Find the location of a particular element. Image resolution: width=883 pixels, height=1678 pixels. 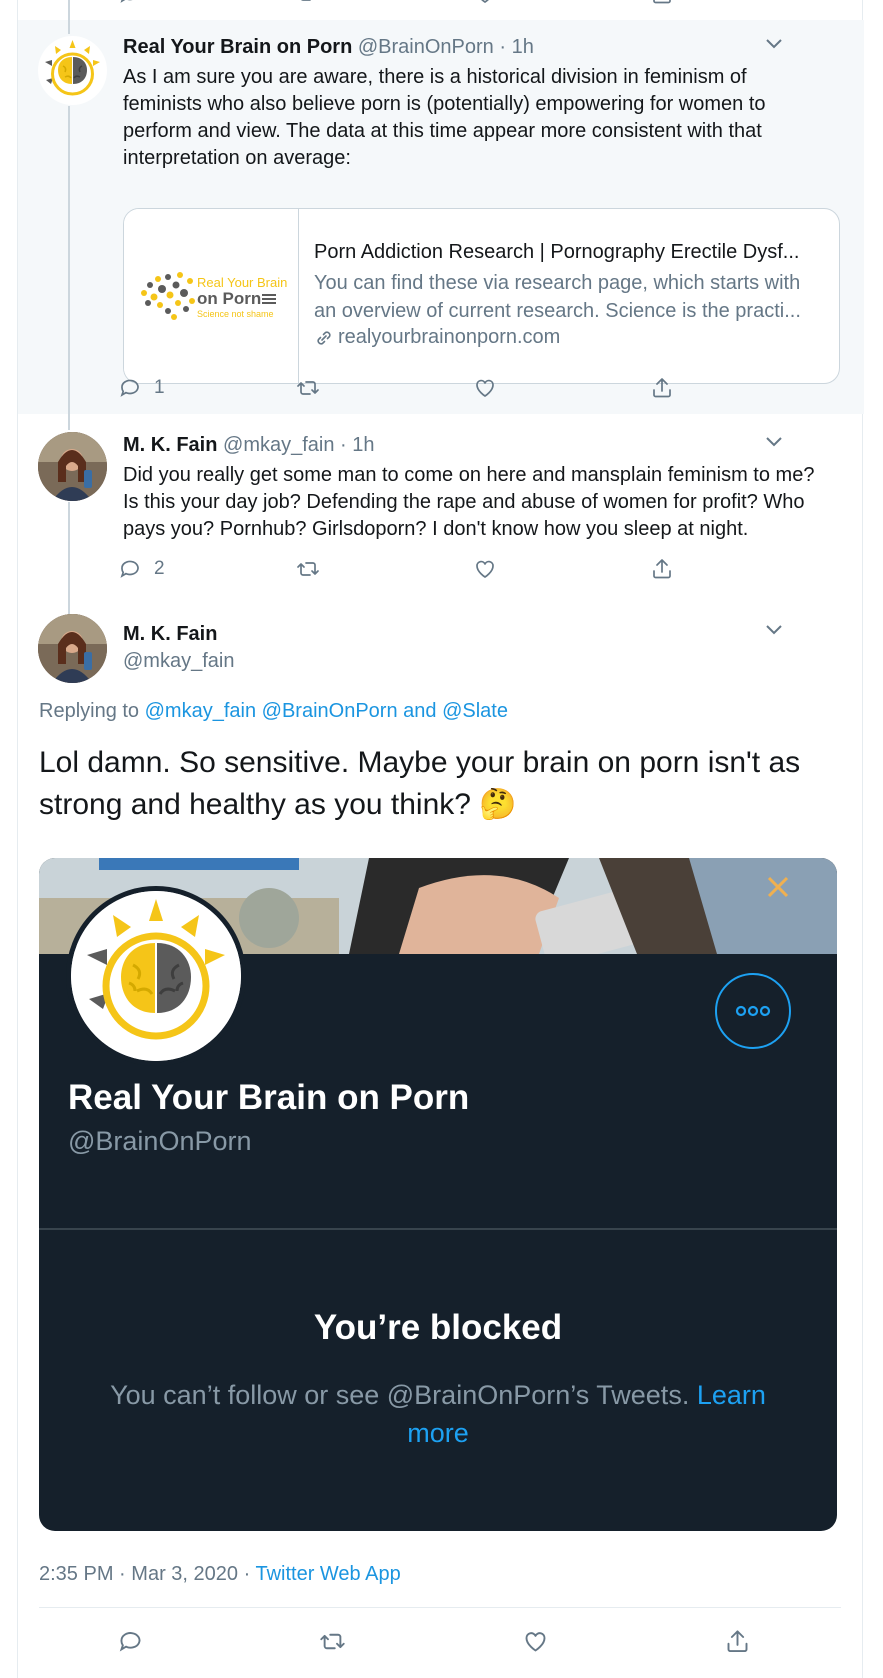

more-options-button is located at coordinates (753, 1011).